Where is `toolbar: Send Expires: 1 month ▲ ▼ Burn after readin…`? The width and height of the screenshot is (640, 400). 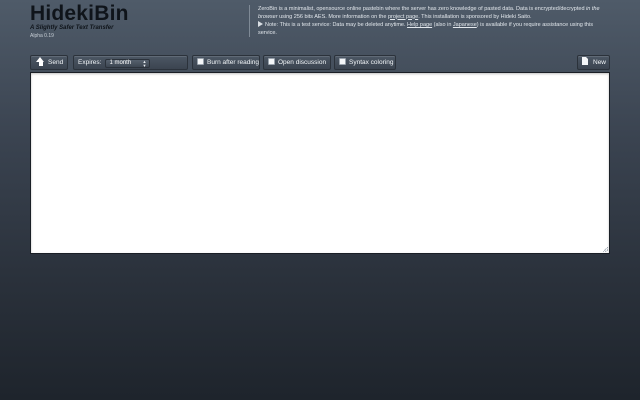 toolbar: Send Expires: 1 month ▲ ▼ Burn after readin… is located at coordinates (320, 62).